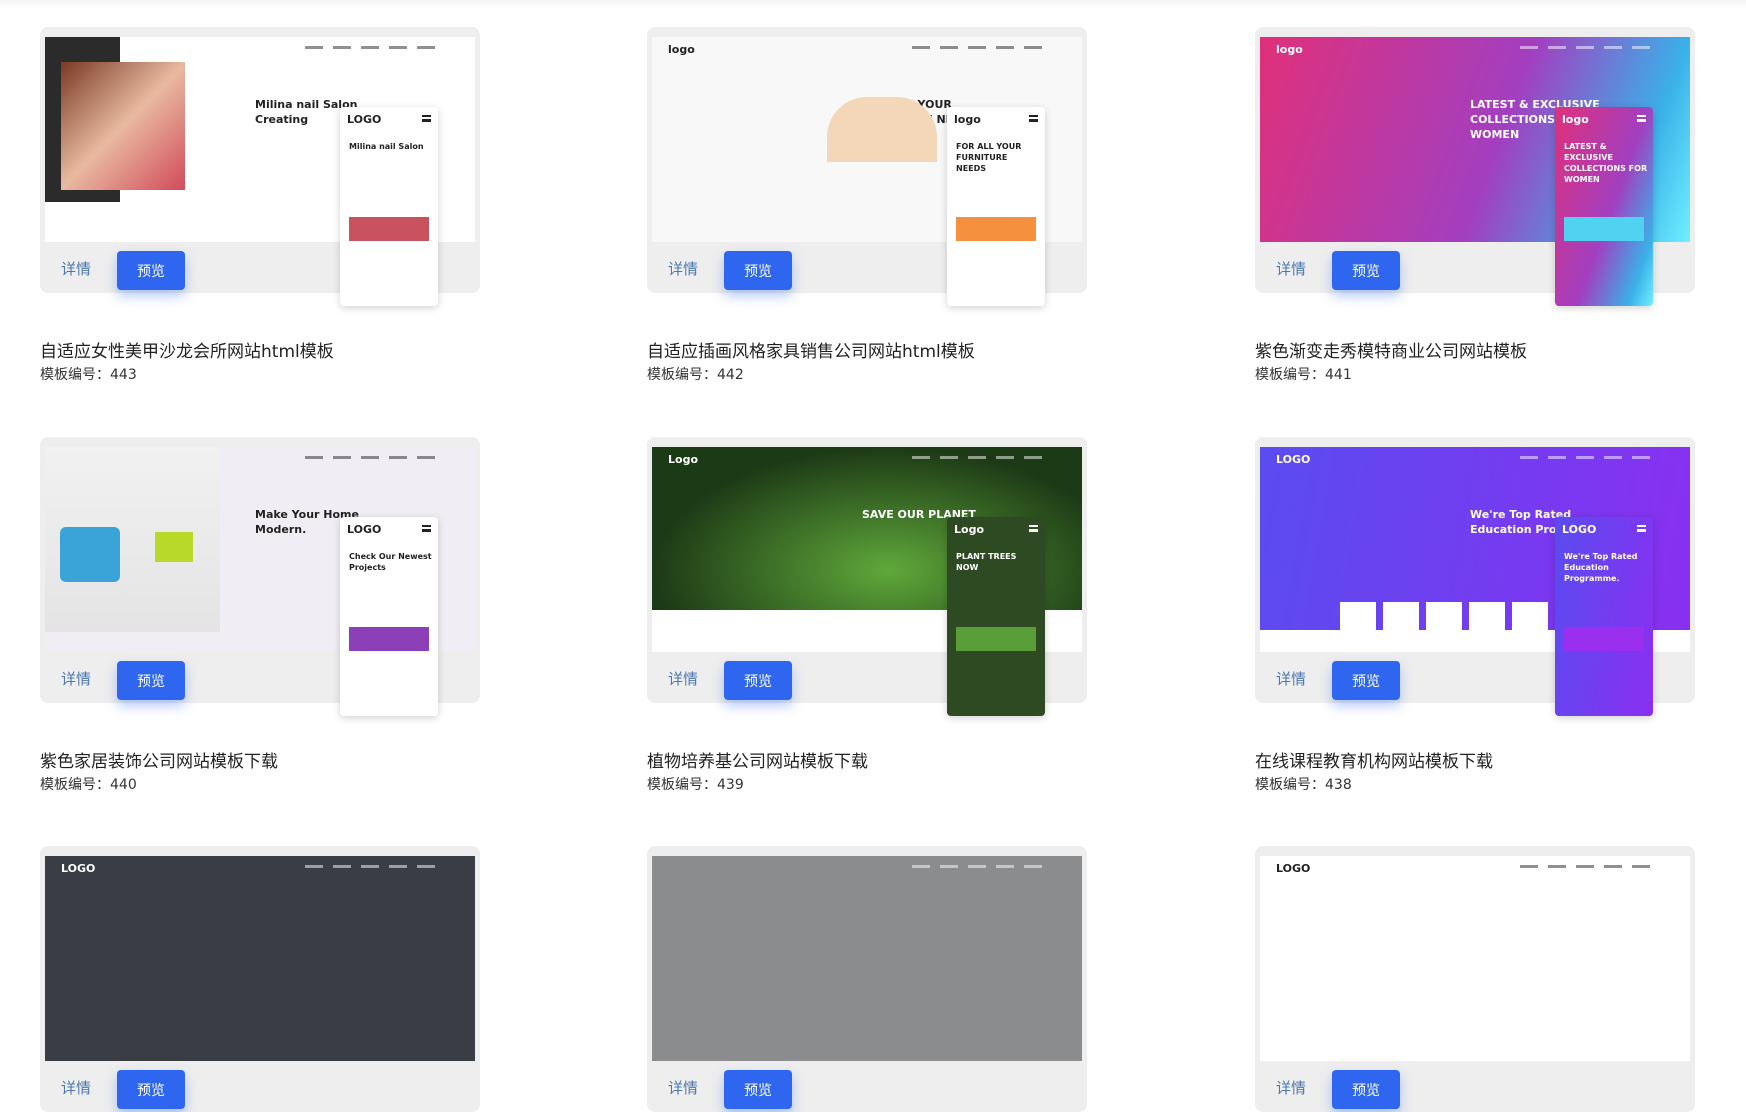  What do you see at coordinates (386, 146) in the screenshot?
I see `mobile-headline: Milina nail Salon` at bounding box center [386, 146].